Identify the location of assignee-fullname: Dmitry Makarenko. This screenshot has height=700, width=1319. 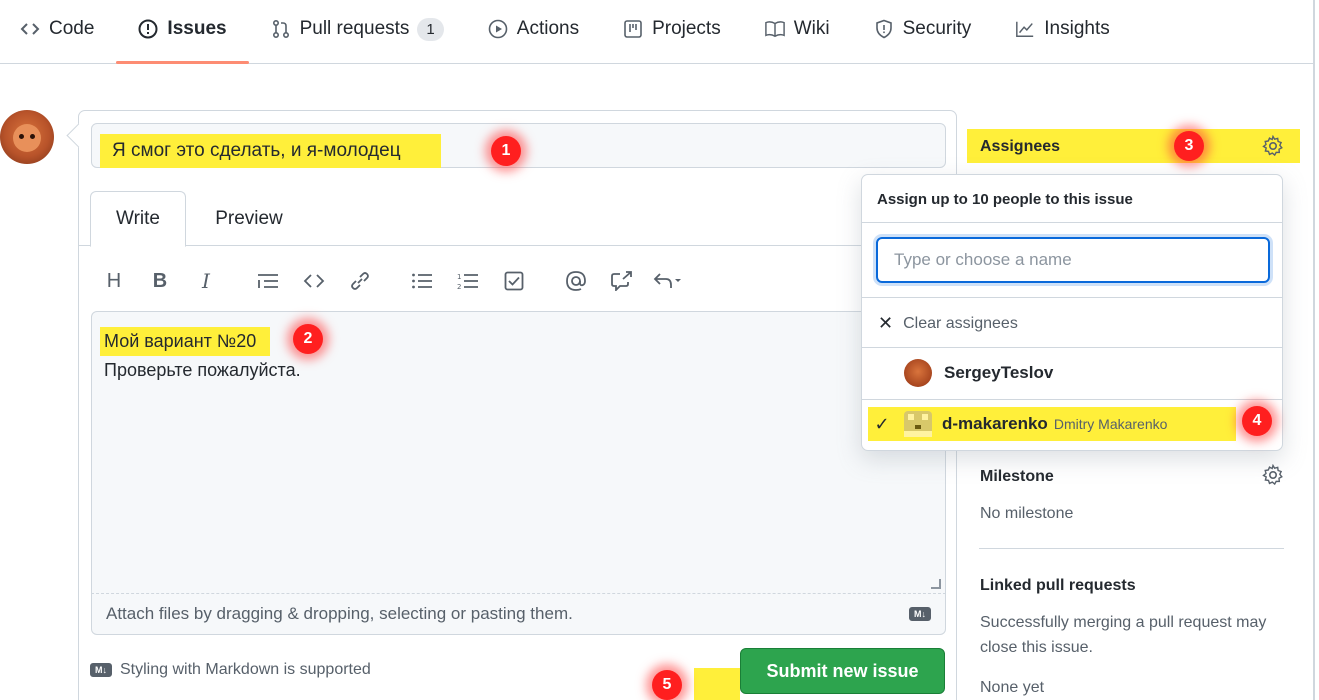
(1110, 424).